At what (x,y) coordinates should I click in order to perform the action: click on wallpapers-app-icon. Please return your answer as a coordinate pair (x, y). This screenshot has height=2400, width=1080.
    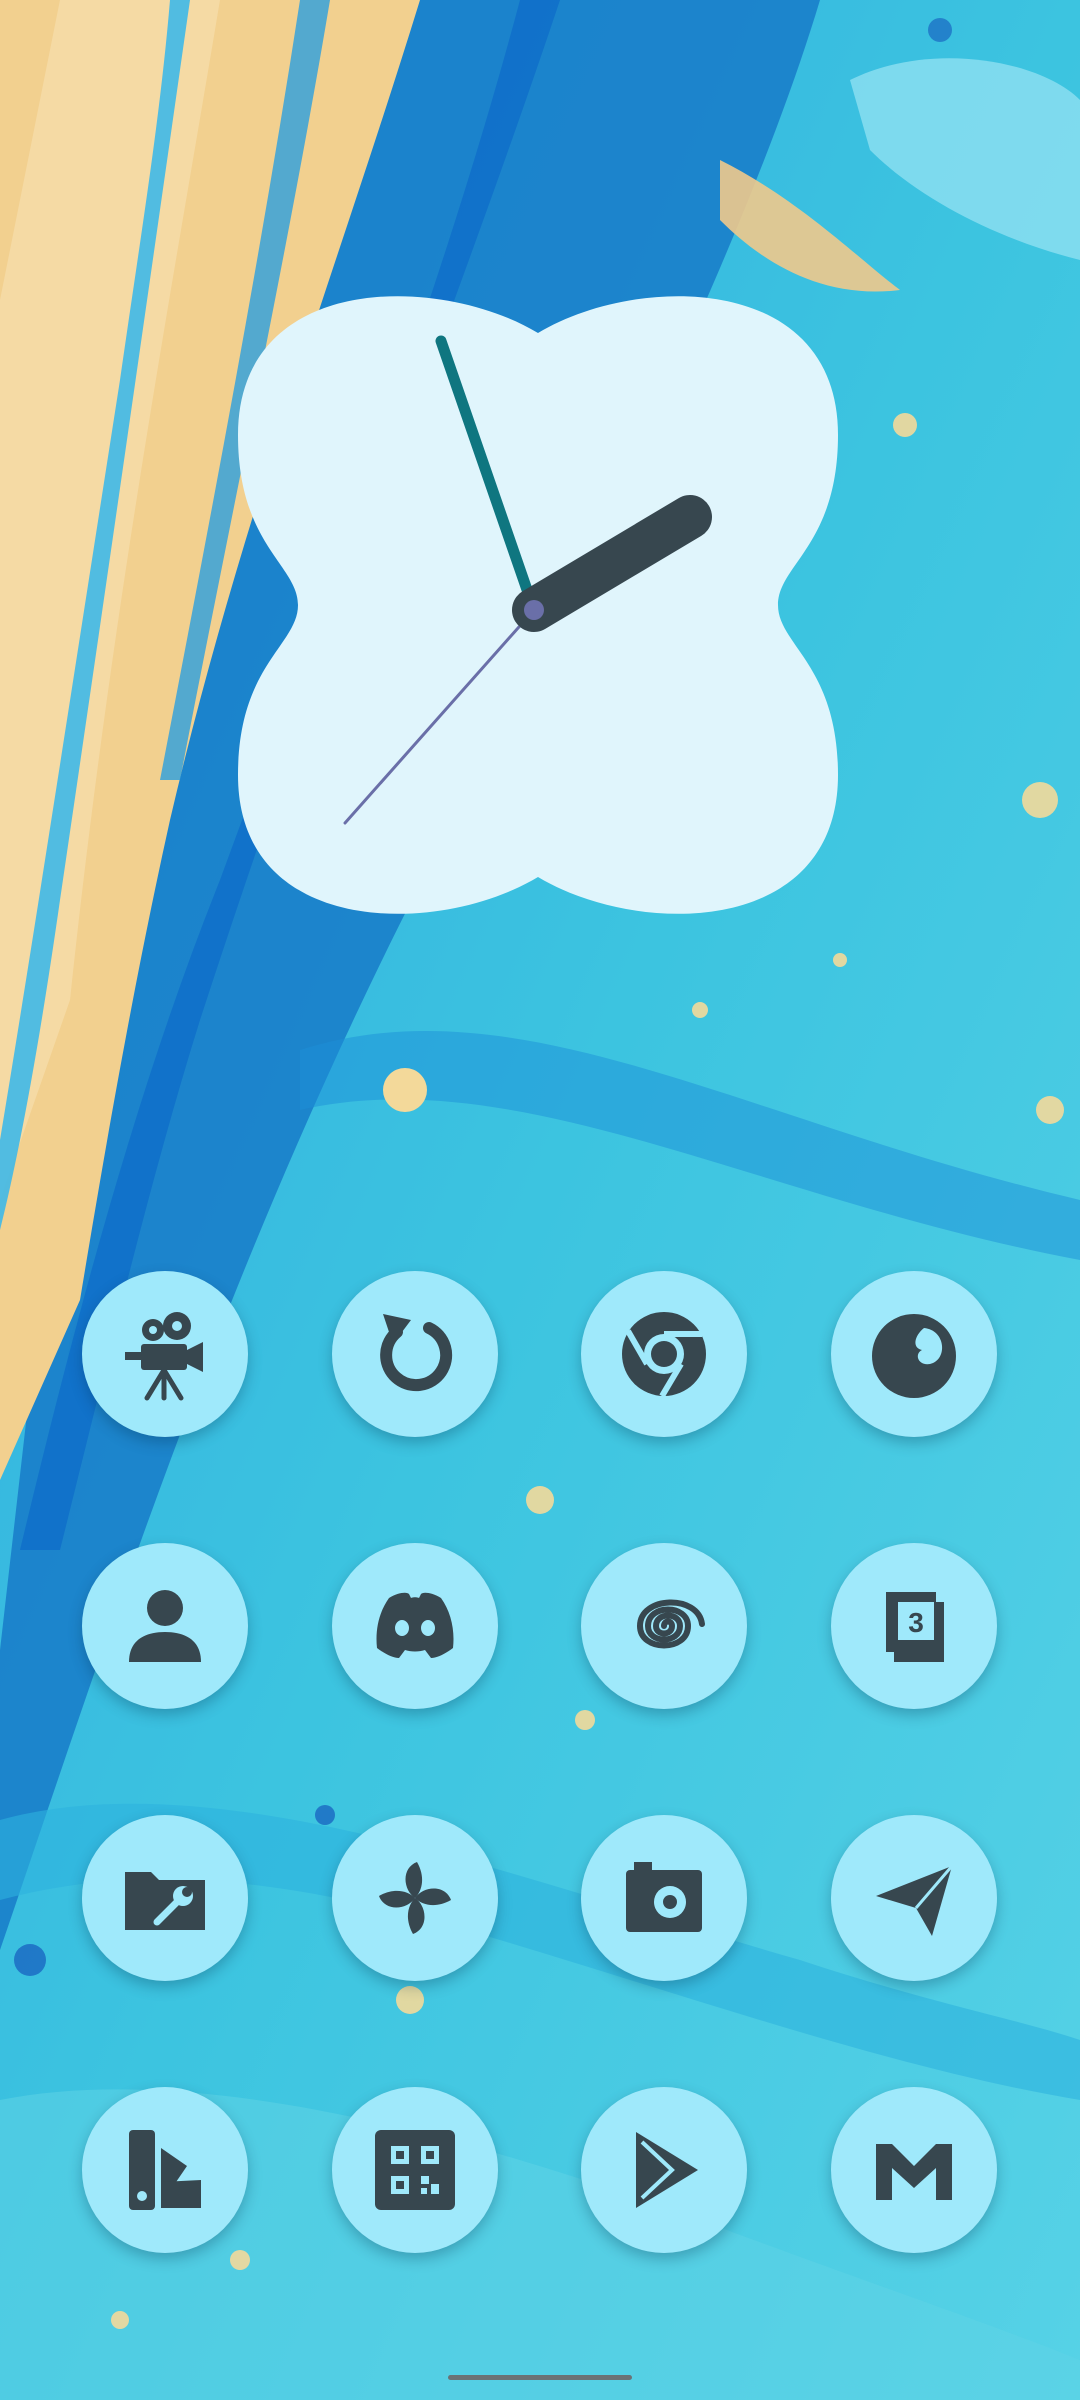
    Looking at the image, I should click on (165, 2170).